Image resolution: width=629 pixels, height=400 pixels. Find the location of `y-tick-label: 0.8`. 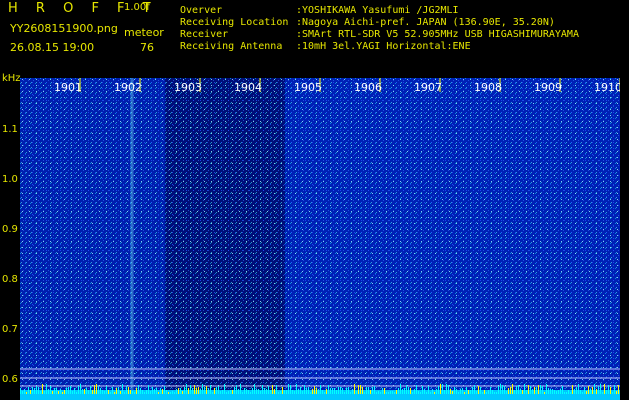

y-tick-label: 0.8 is located at coordinates (10, 279).